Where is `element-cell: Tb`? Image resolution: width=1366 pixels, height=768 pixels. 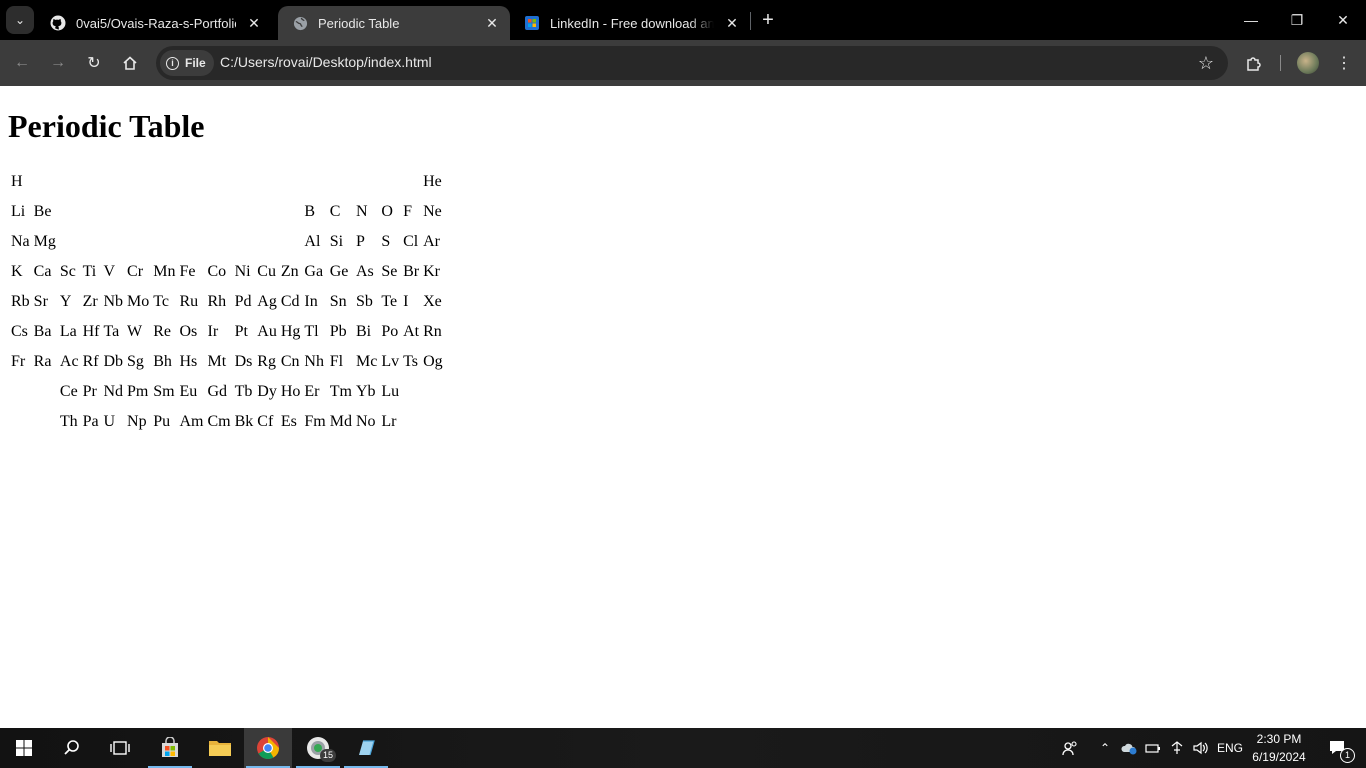 element-cell: Tb is located at coordinates (243, 391).